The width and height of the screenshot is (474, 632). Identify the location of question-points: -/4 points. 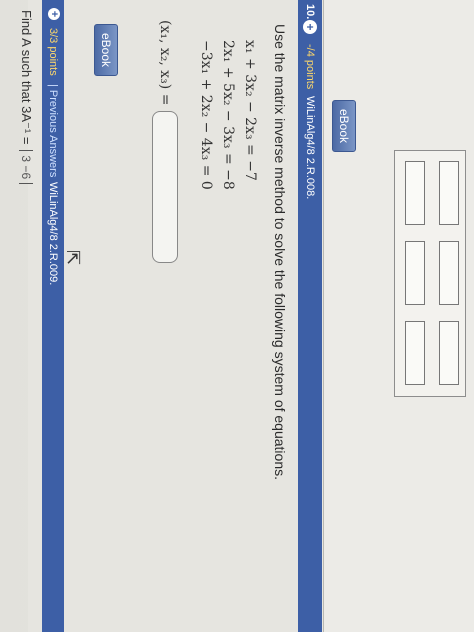
(310, 67).